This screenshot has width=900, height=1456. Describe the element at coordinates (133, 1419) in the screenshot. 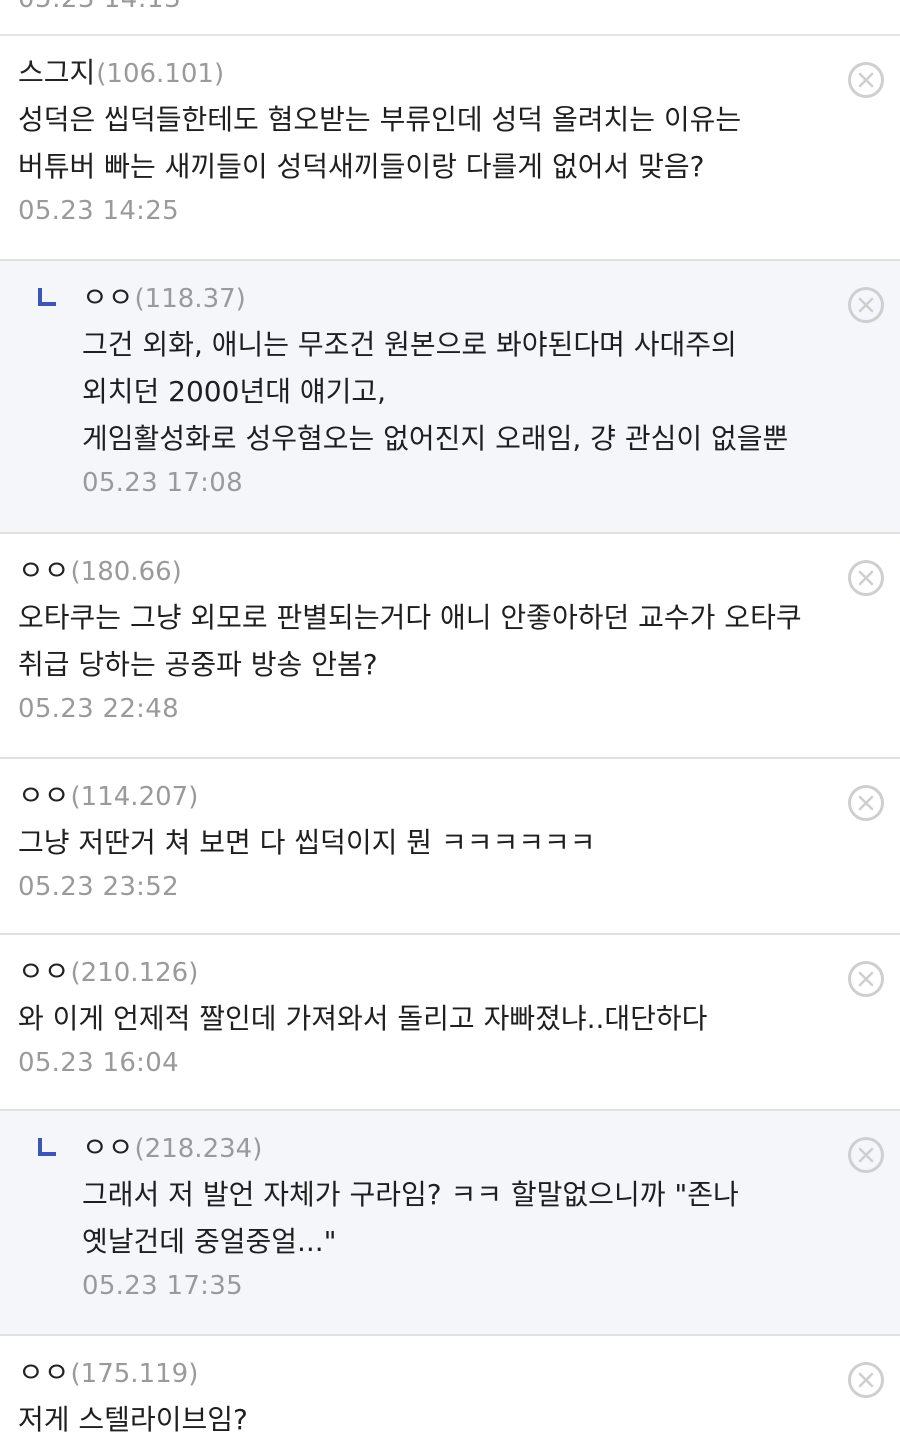

I see `comment-text: 저게 스텔라이브임?` at that location.